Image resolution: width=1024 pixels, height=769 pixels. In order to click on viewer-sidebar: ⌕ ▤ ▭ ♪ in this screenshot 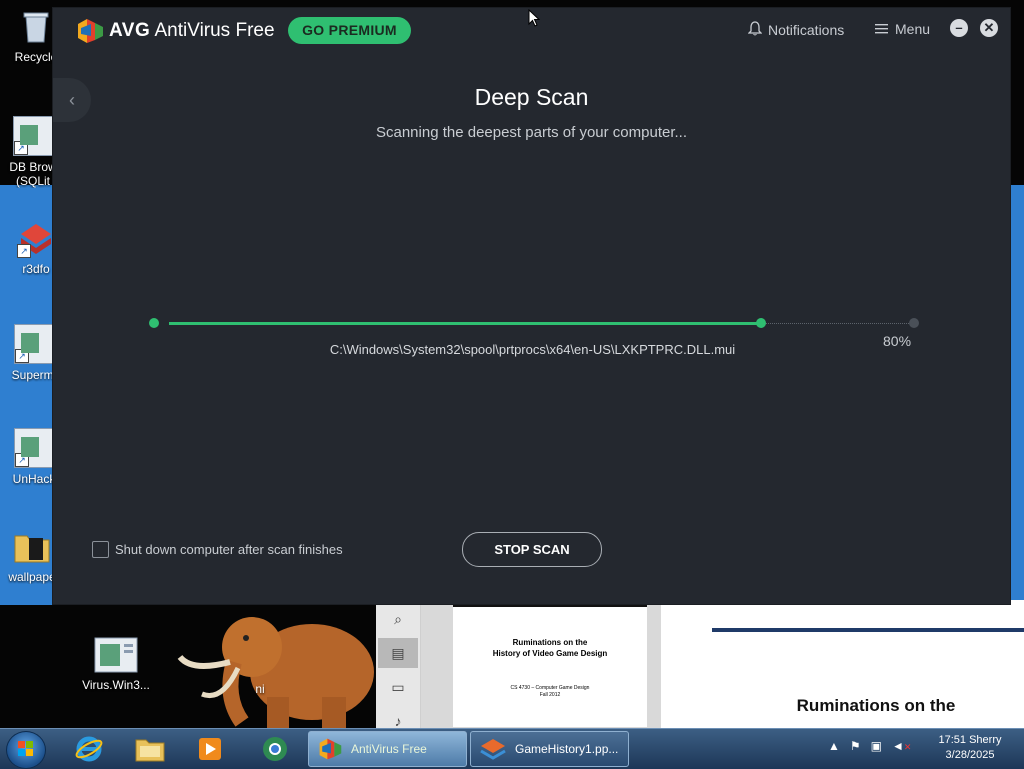, I will do `click(398, 664)`.